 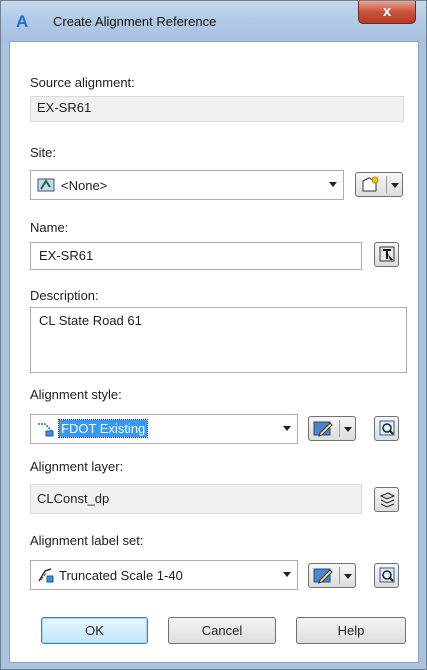 I want to click on label-set-detail-button, so click(x=386, y=575).